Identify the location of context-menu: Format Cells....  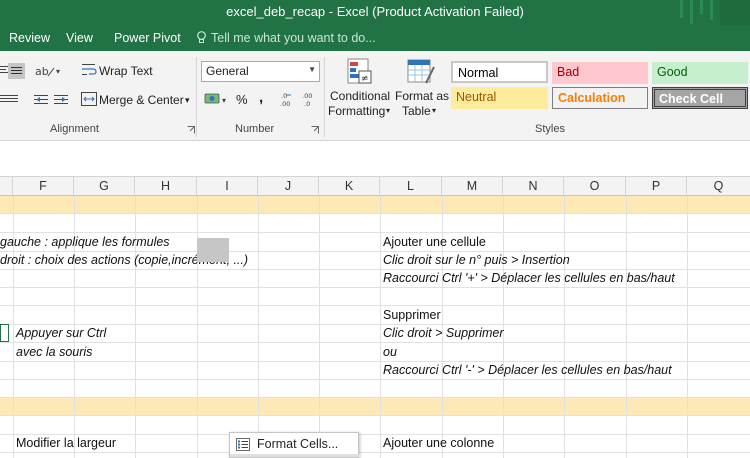
(294, 445).